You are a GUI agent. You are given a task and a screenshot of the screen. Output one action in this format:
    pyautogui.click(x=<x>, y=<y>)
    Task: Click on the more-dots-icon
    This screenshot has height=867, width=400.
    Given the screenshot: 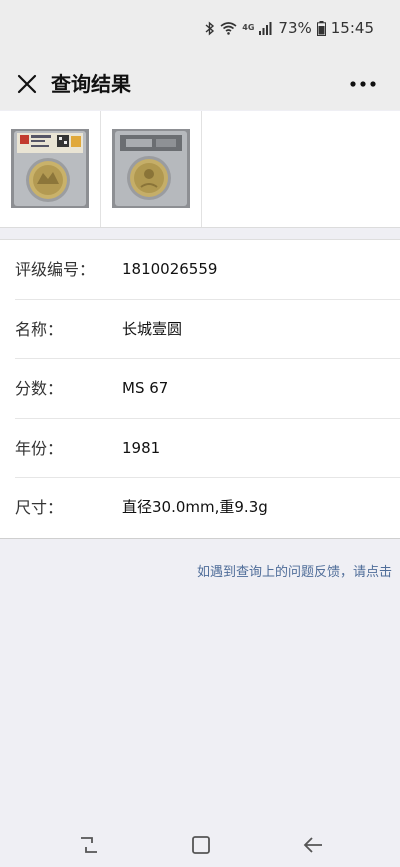 What is the action you would take?
    pyautogui.click(x=363, y=84)
    